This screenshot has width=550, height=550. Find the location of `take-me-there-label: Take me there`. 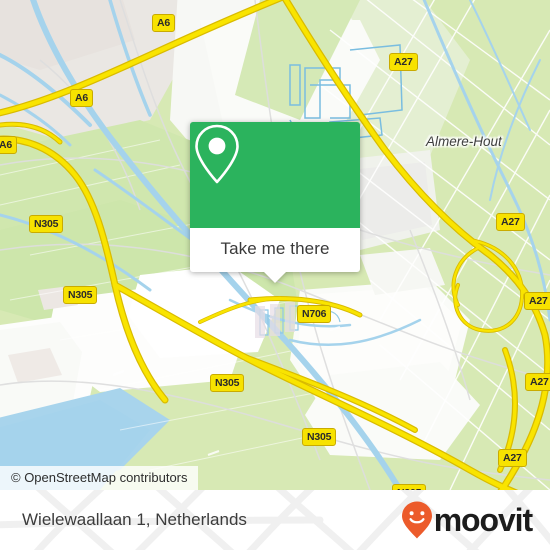

take-me-there-label: Take me there is located at coordinates (275, 248).